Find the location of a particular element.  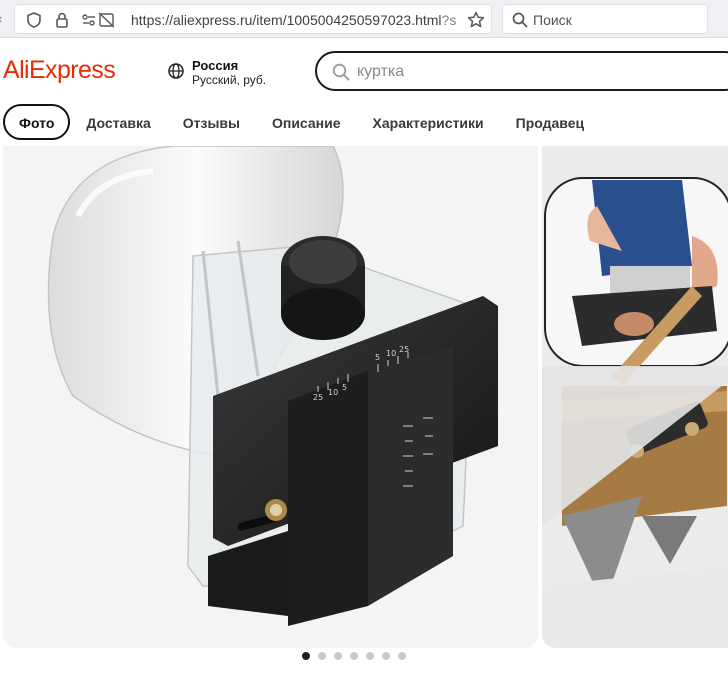

search-input is located at coordinates (527, 72).